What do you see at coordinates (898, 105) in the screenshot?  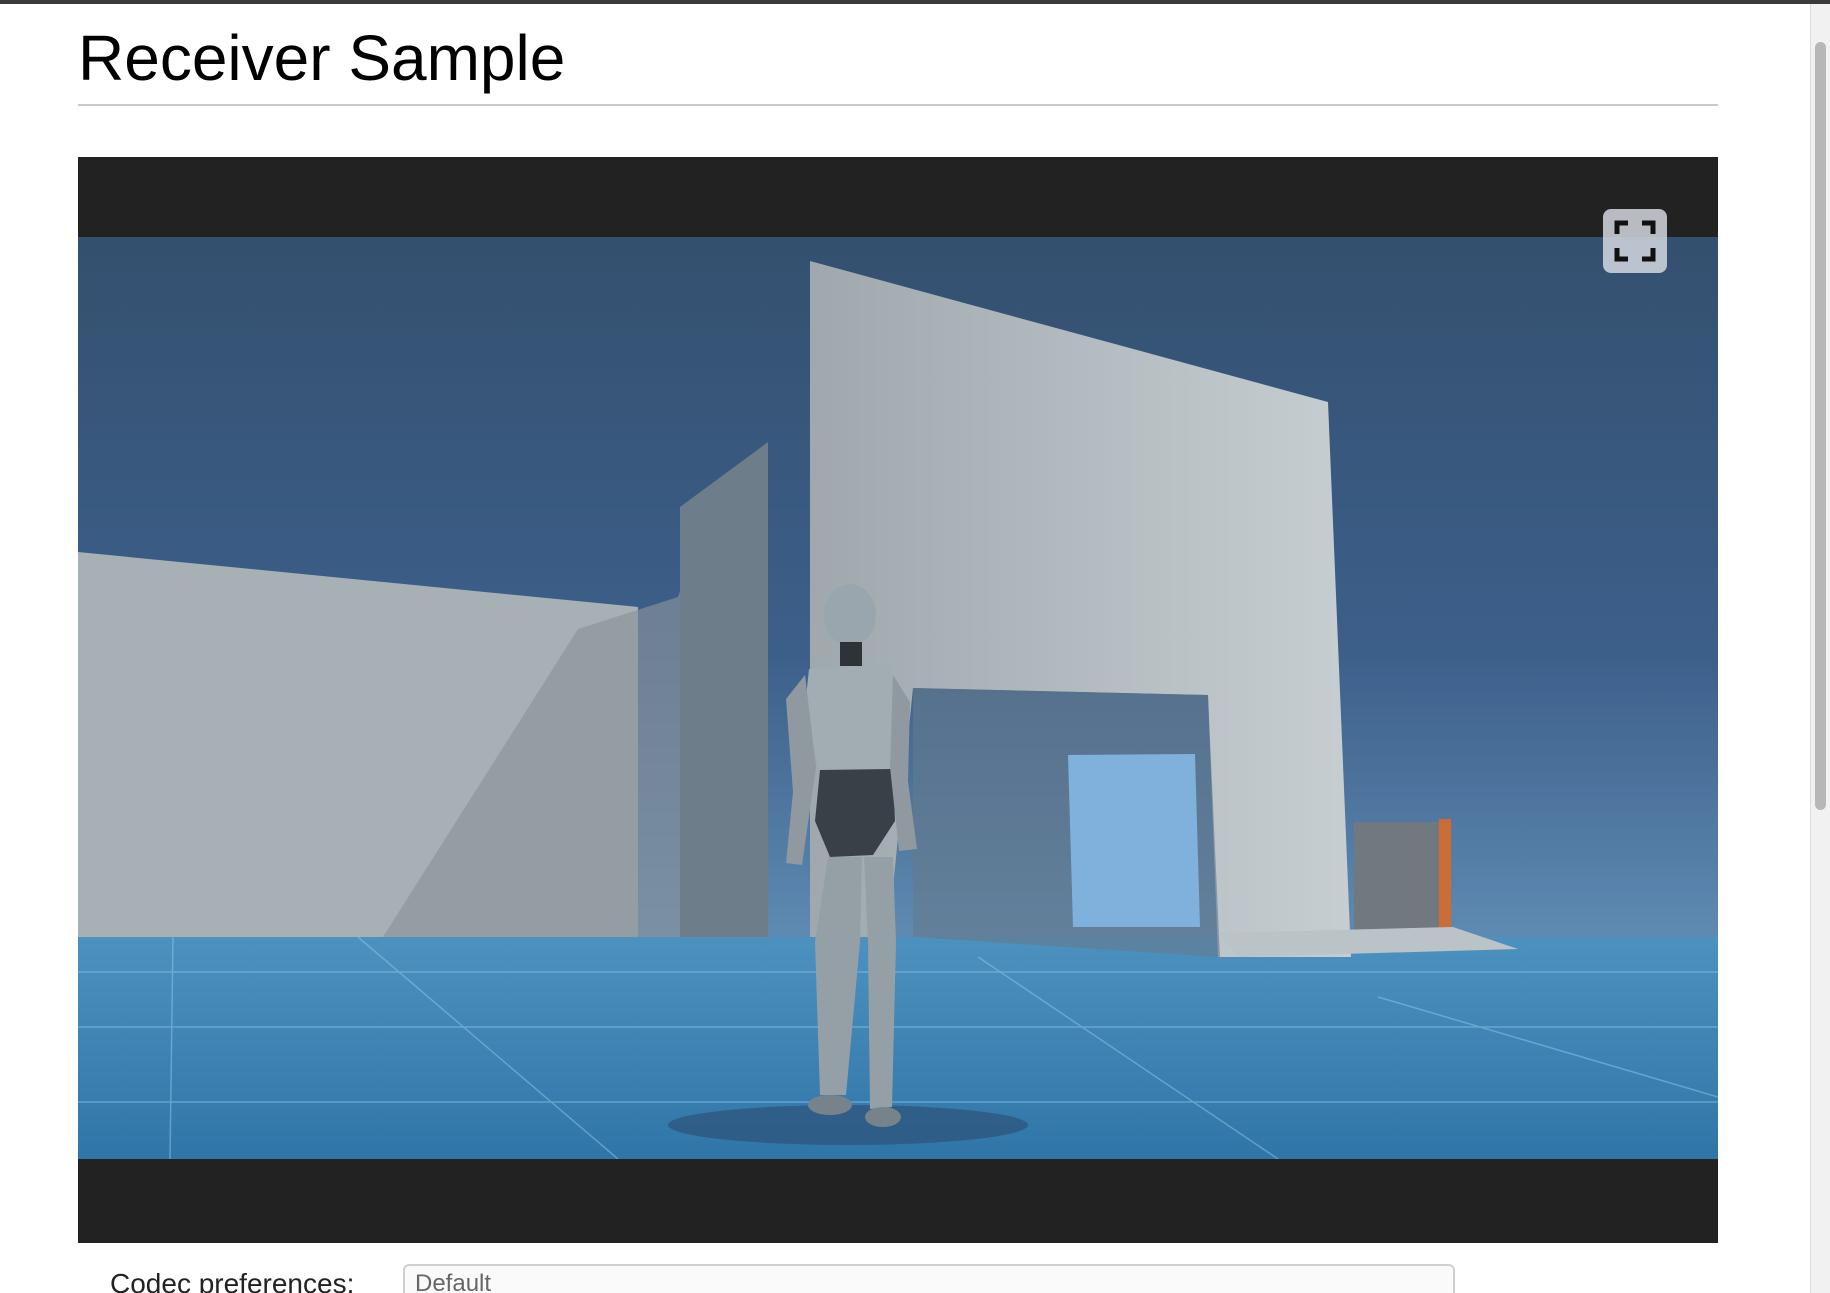 I see `title-divider` at bounding box center [898, 105].